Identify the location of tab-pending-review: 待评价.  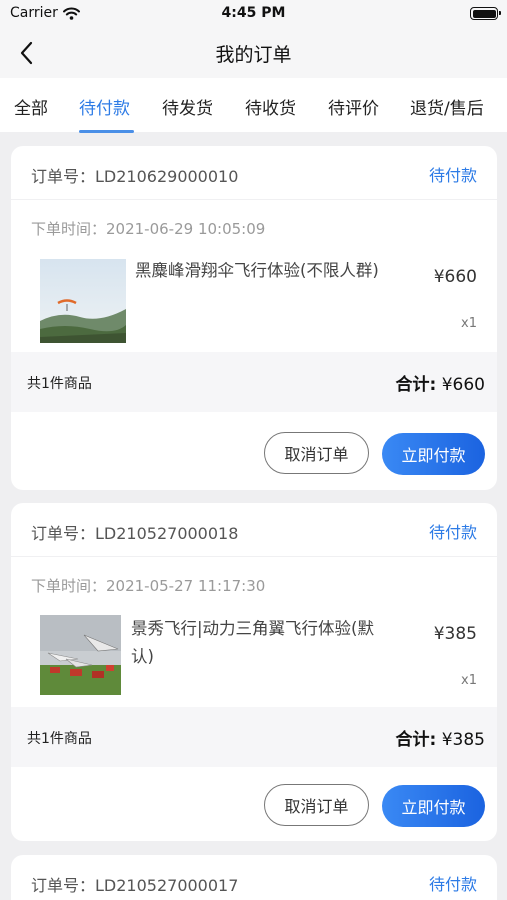
(353, 106).